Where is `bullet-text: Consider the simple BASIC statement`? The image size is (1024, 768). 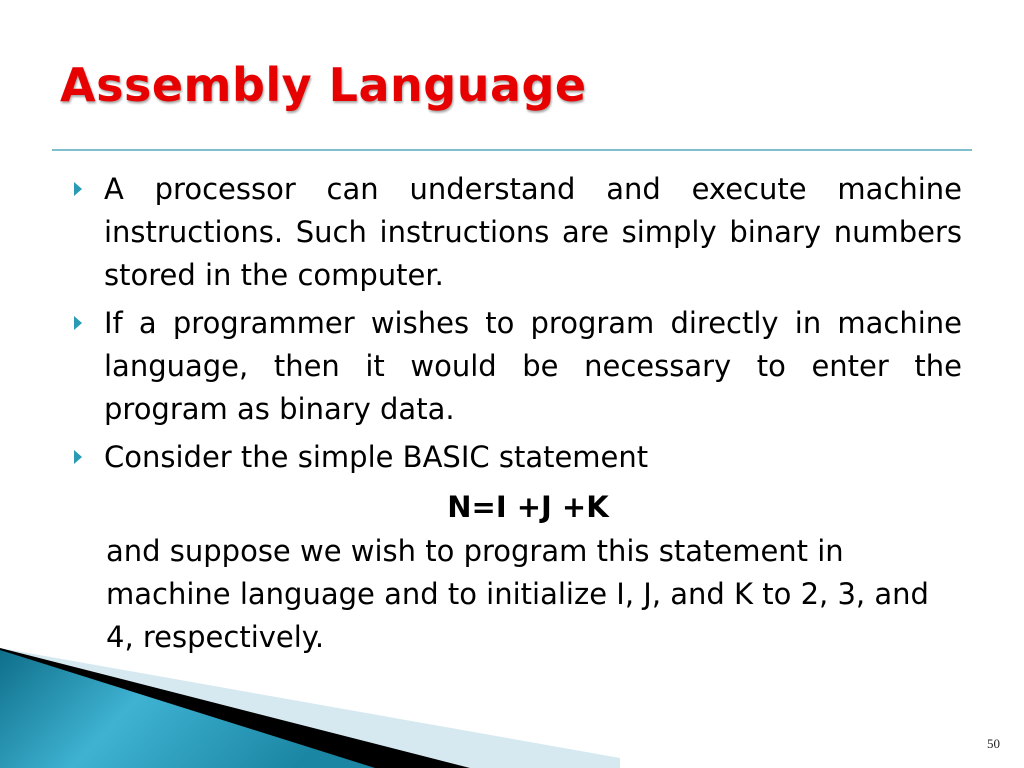
bullet-text: Consider the simple BASIC statement is located at coordinates (376, 457).